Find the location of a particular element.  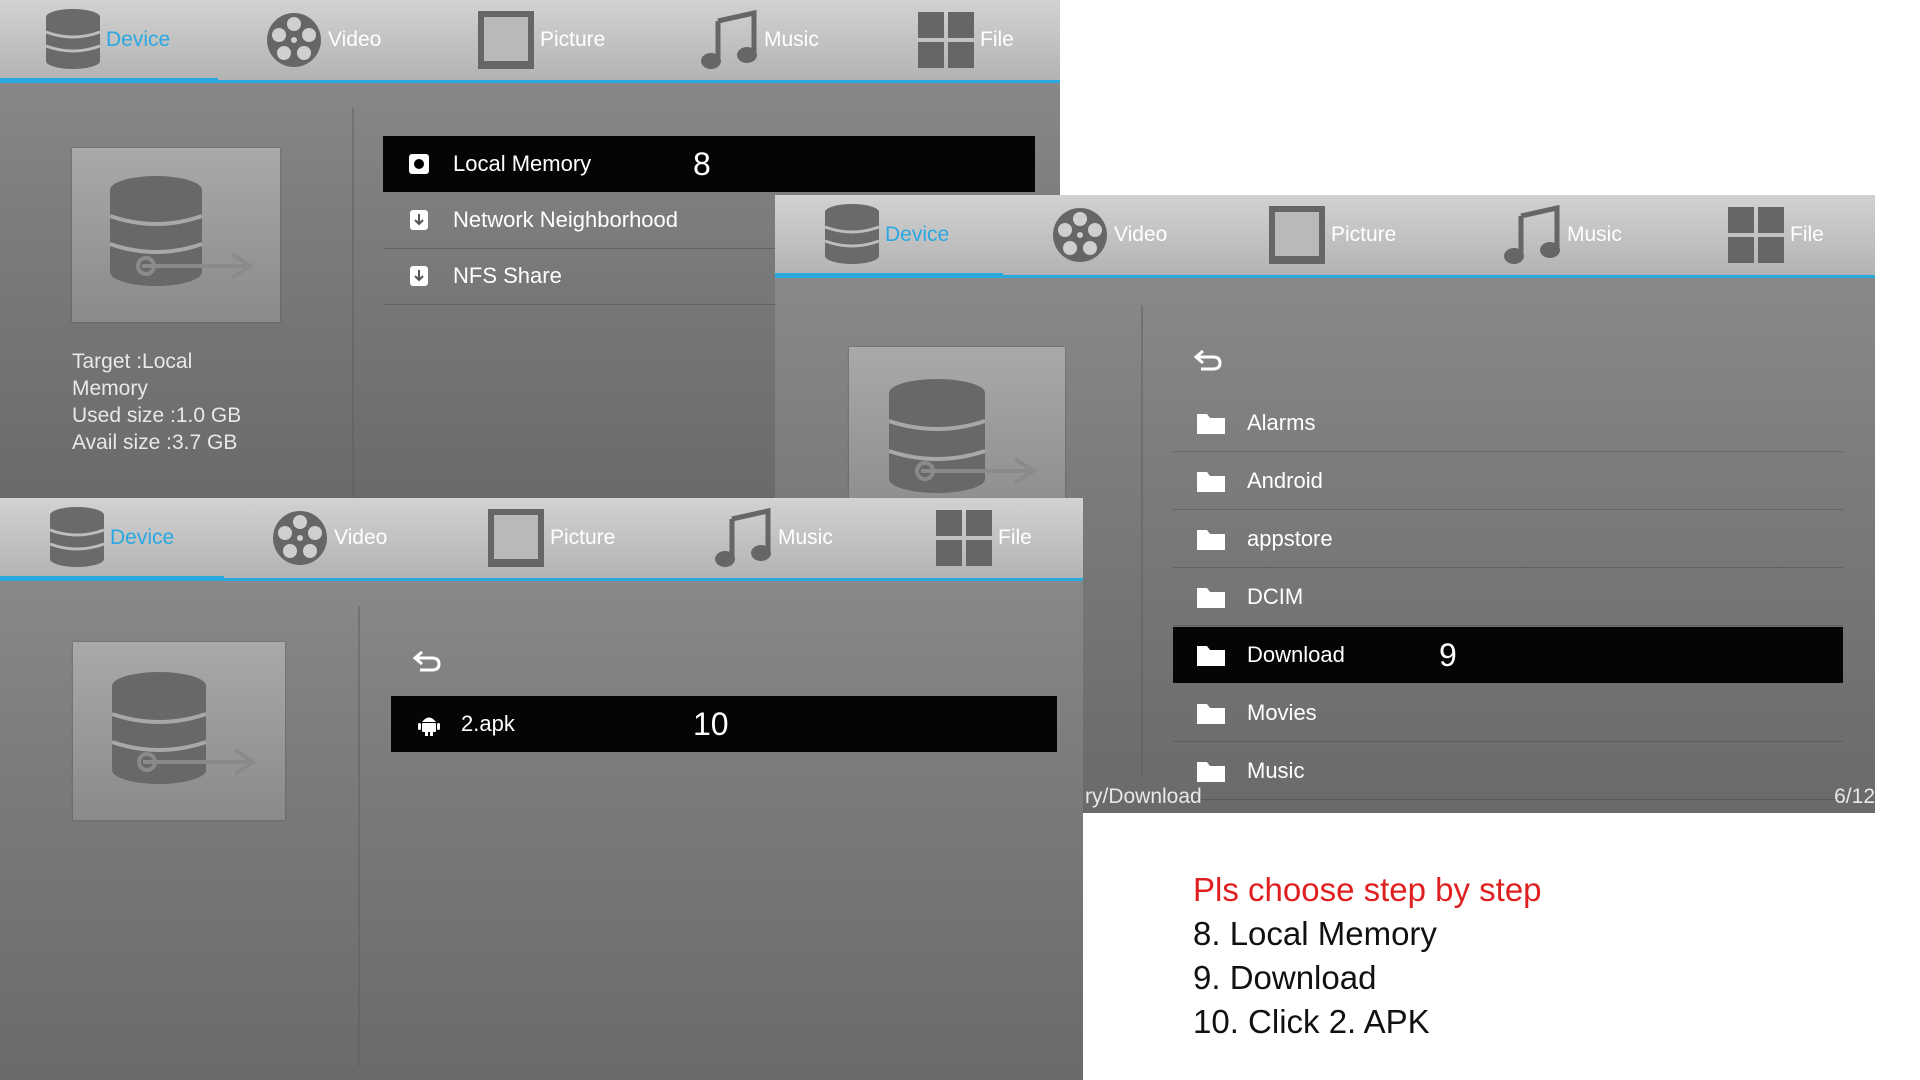

page-indicator: 6/12 is located at coordinates (1854, 796).